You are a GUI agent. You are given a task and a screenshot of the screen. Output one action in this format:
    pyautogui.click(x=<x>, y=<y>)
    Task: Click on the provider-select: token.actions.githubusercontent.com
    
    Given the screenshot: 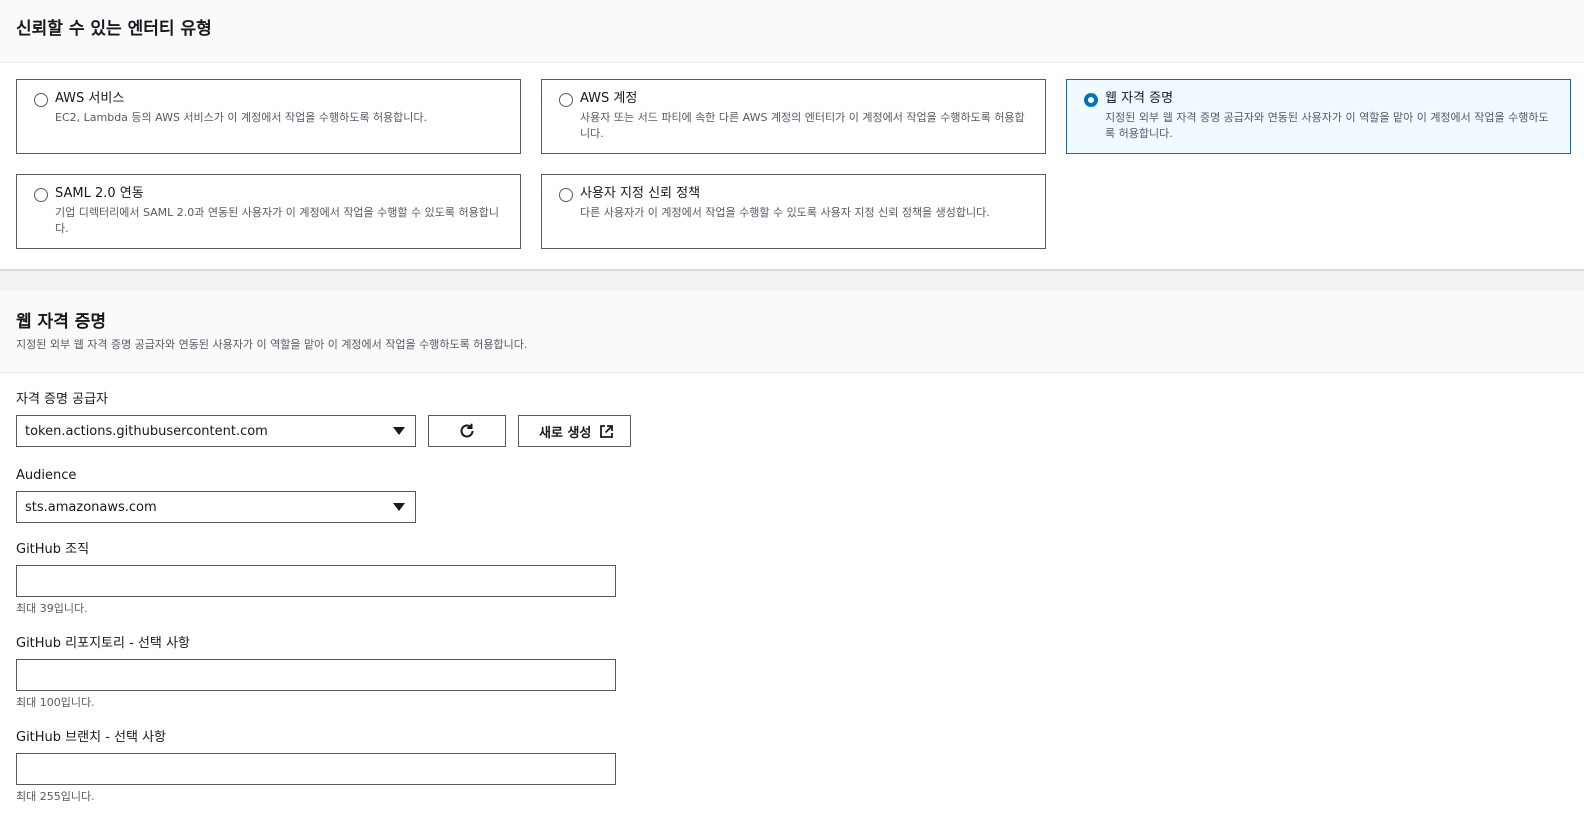 What is the action you would take?
    pyautogui.click(x=216, y=431)
    